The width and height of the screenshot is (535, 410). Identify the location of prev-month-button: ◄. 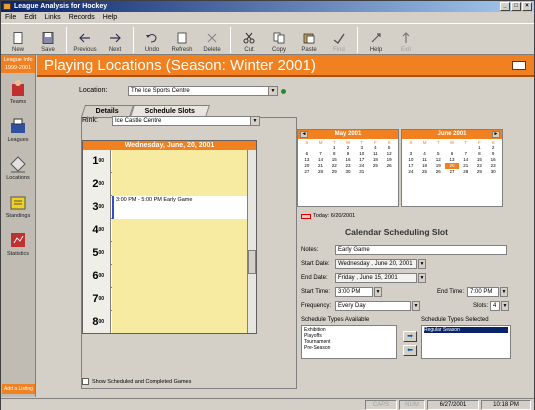
(304, 134).